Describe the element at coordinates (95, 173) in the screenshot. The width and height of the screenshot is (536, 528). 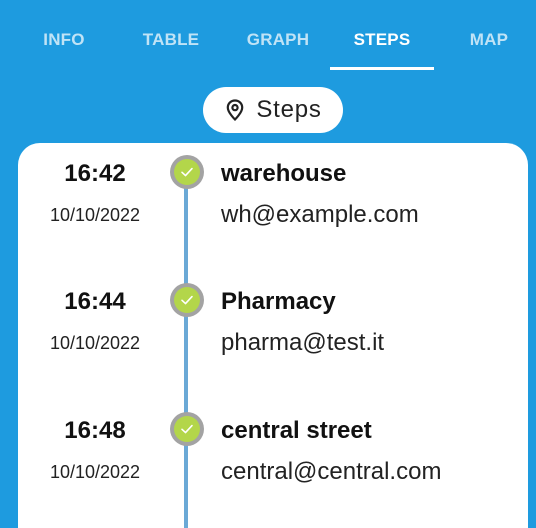
I see `step-time: 16:42` at that location.